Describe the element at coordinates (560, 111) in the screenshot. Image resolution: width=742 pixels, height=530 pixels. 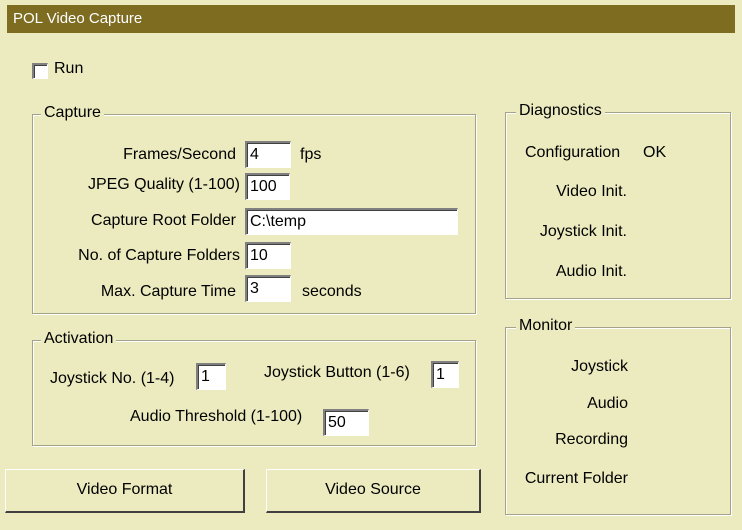
I see `diagnostics-legend: Diagnostics` at that location.